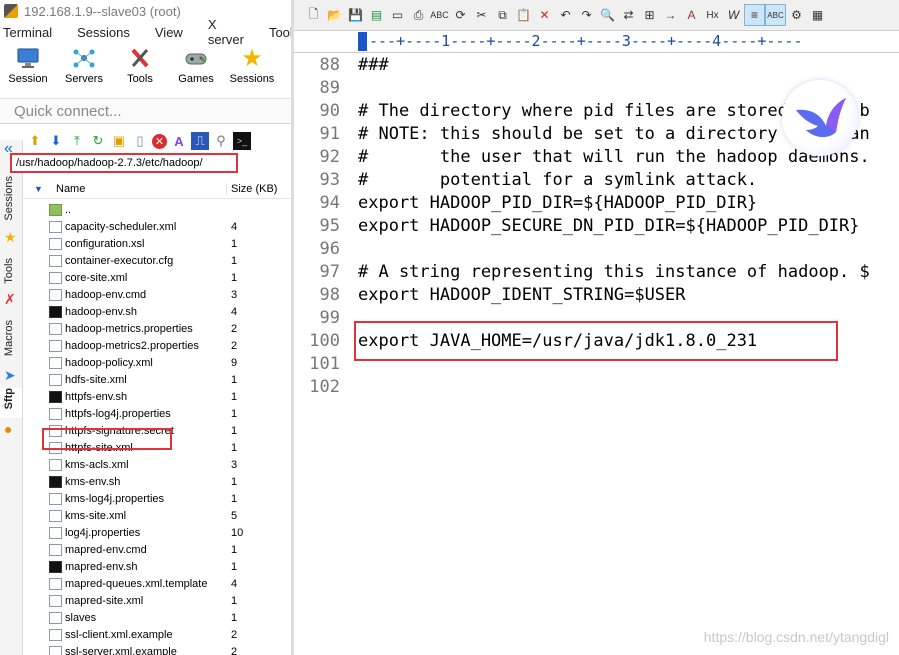  Describe the element at coordinates (712, 15) in the screenshot. I see `hex-icon: Hx` at that location.